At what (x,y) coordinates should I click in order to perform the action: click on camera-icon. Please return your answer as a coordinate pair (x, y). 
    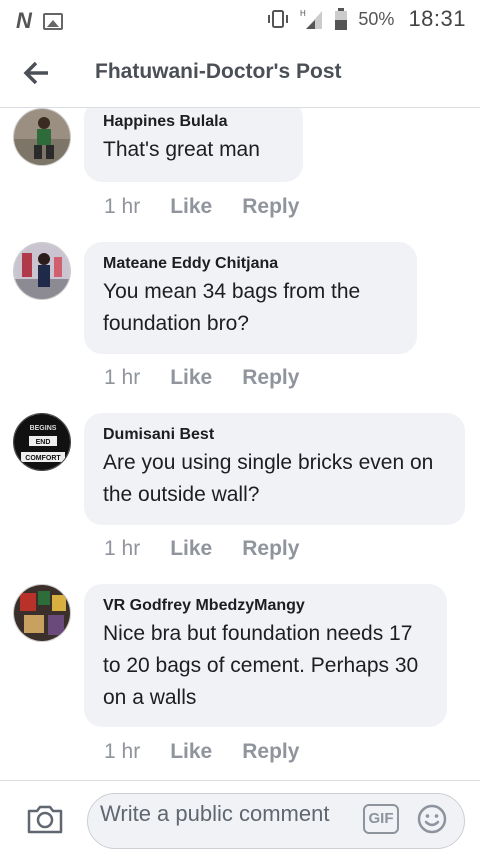
    Looking at the image, I should click on (45, 819).